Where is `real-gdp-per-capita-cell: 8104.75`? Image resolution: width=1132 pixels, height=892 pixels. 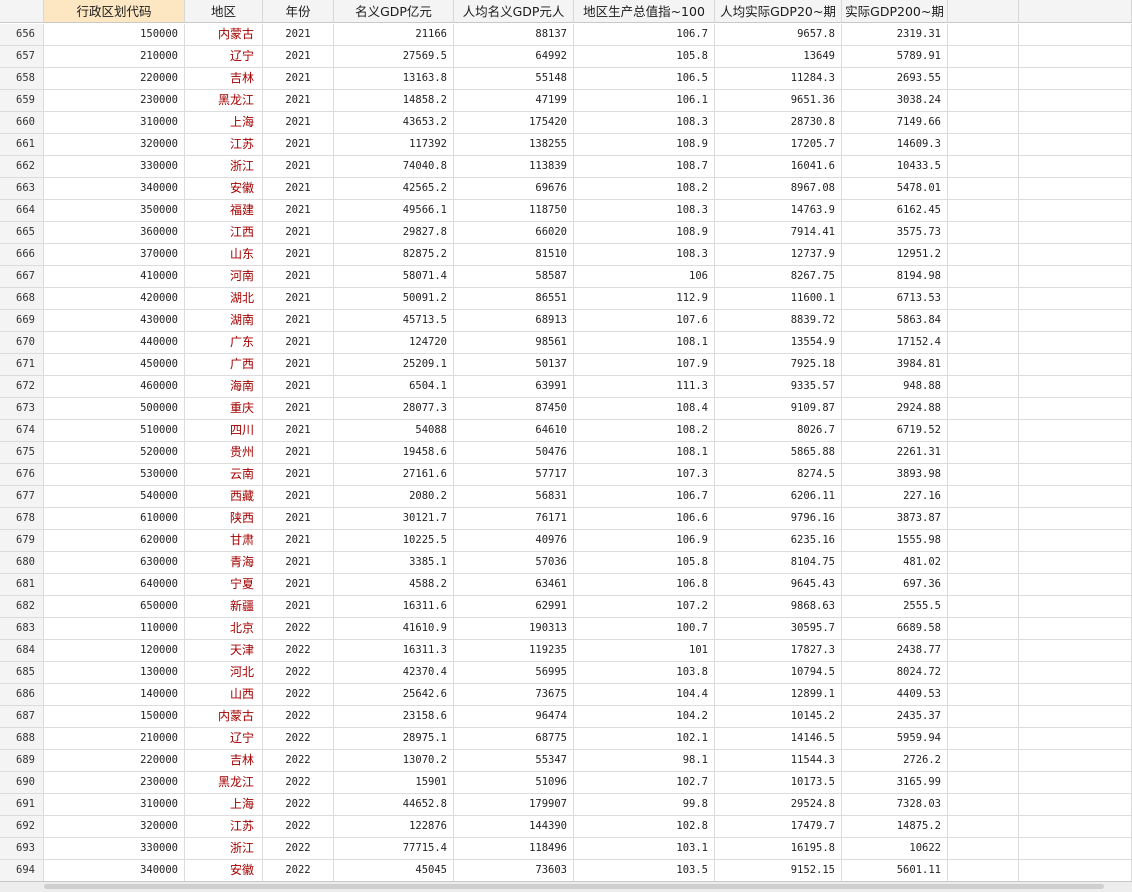 real-gdp-per-capita-cell: 8104.75 is located at coordinates (778, 563).